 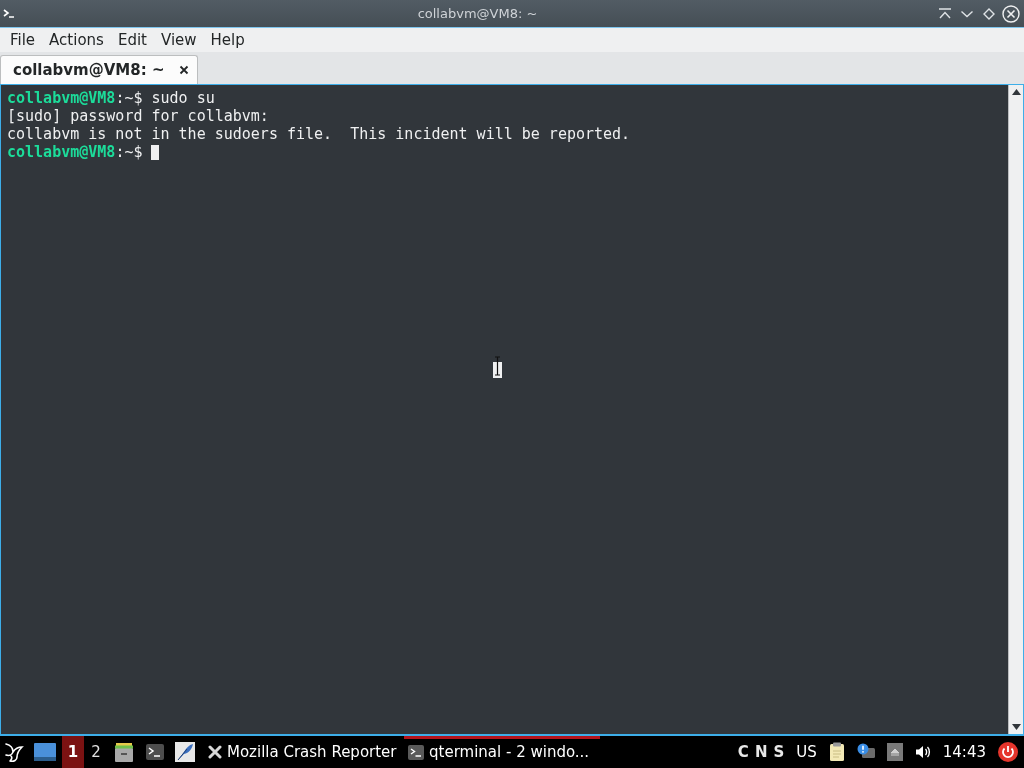 What do you see at coordinates (964, 752) in the screenshot?
I see `clock: 14:43` at bounding box center [964, 752].